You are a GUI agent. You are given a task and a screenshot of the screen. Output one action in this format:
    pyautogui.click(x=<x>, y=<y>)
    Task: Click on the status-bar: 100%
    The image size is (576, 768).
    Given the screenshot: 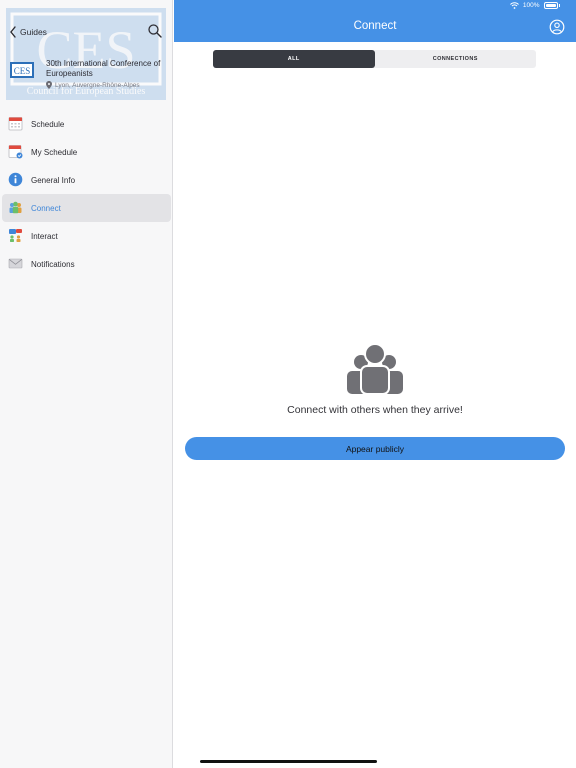 What is the action you would take?
    pyautogui.click(x=535, y=5)
    